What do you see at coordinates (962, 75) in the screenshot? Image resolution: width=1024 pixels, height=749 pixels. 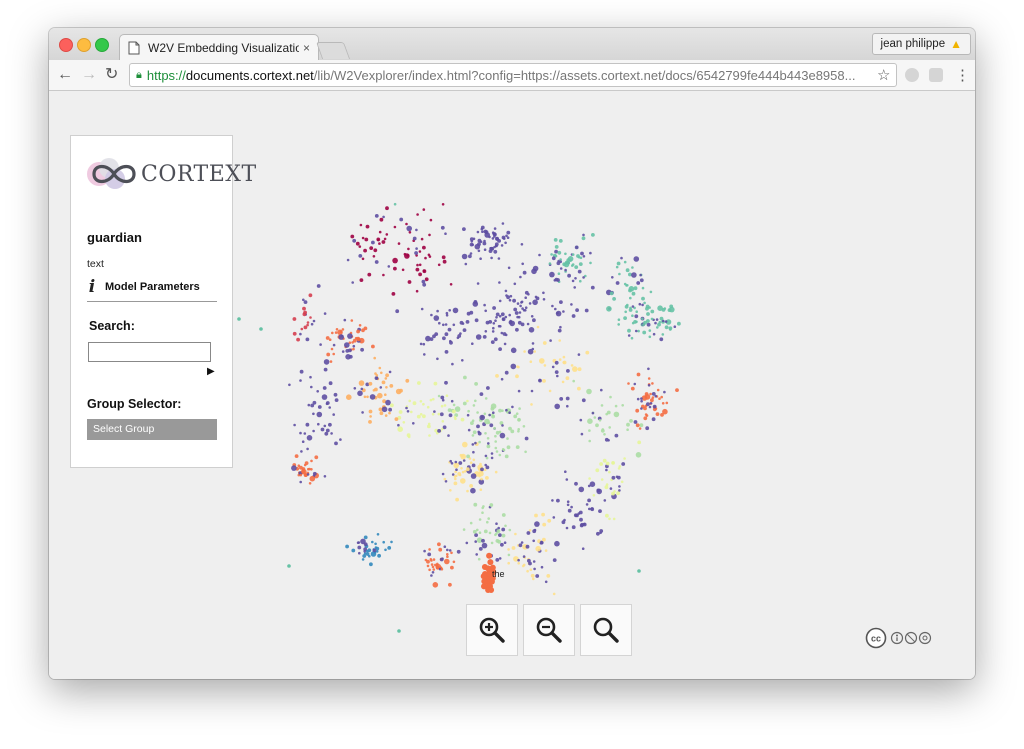 I see `browser-menu-icon: ⋮` at bounding box center [962, 75].